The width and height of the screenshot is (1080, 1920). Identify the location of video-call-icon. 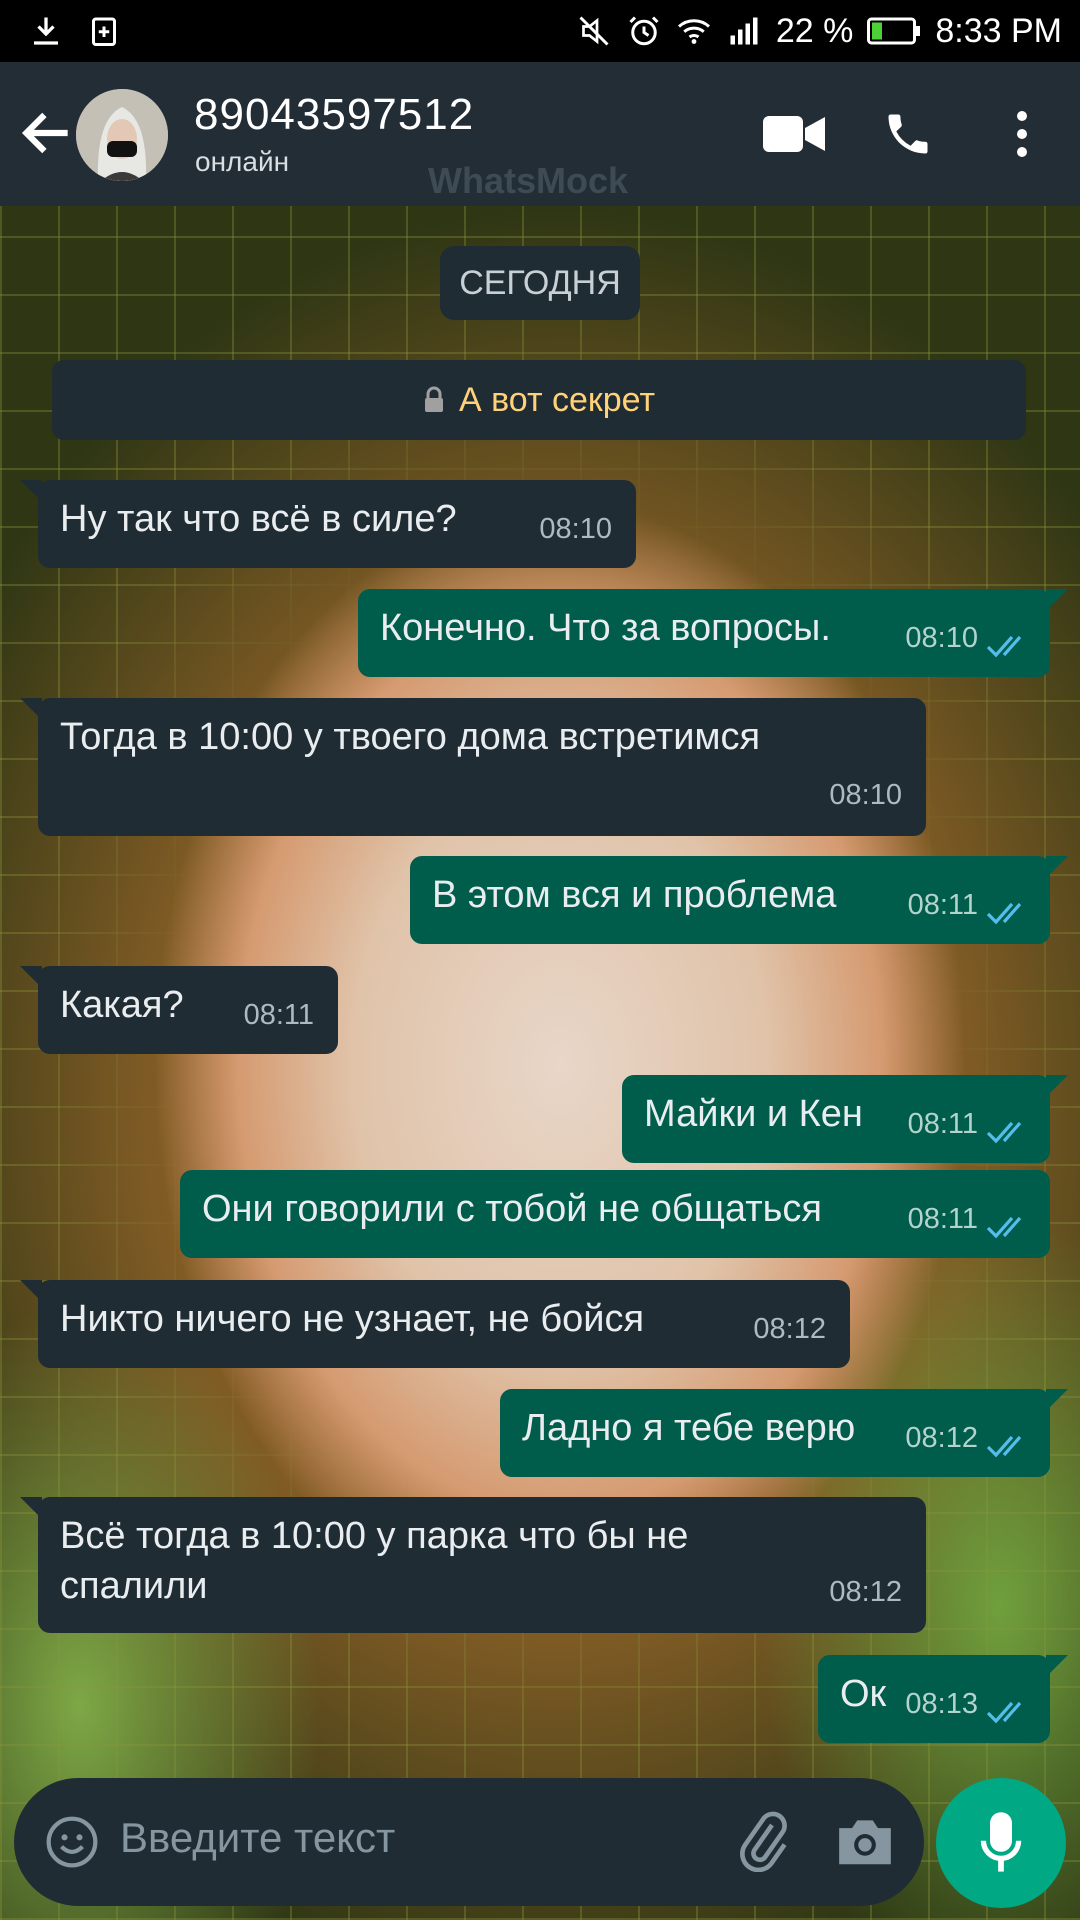
(794, 134).